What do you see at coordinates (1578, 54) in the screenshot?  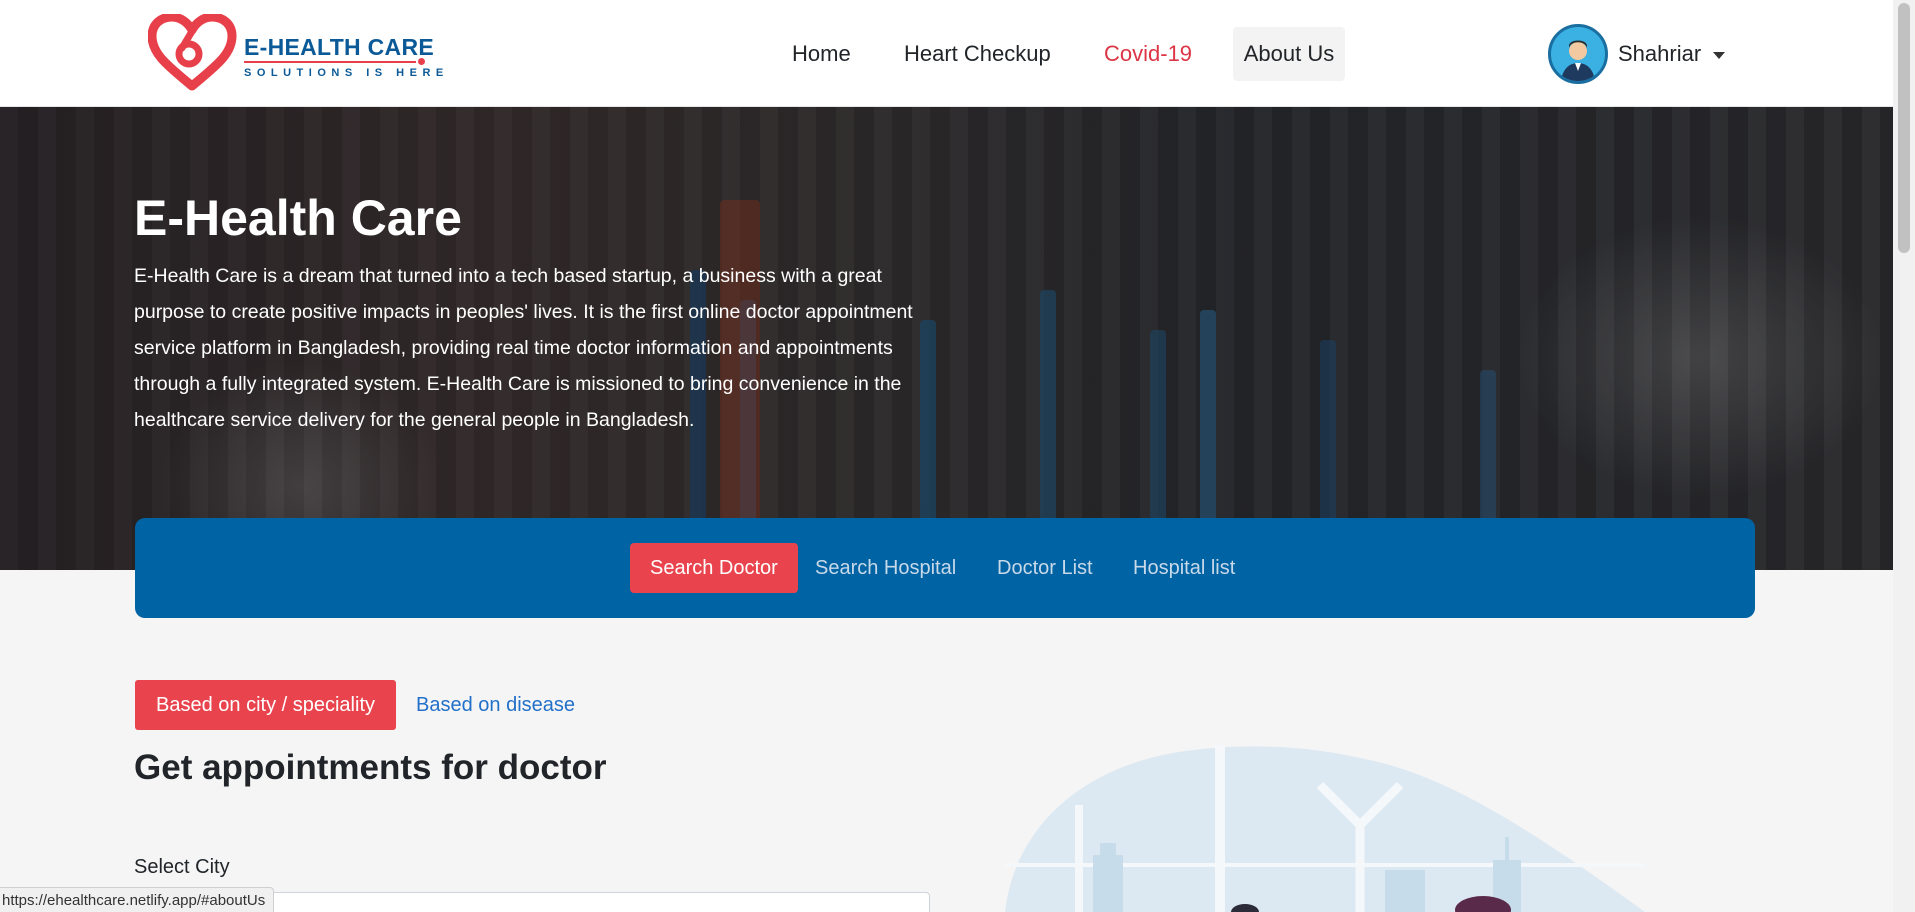 I see `user-avatar-icon` at bounding box center [1578, 54].